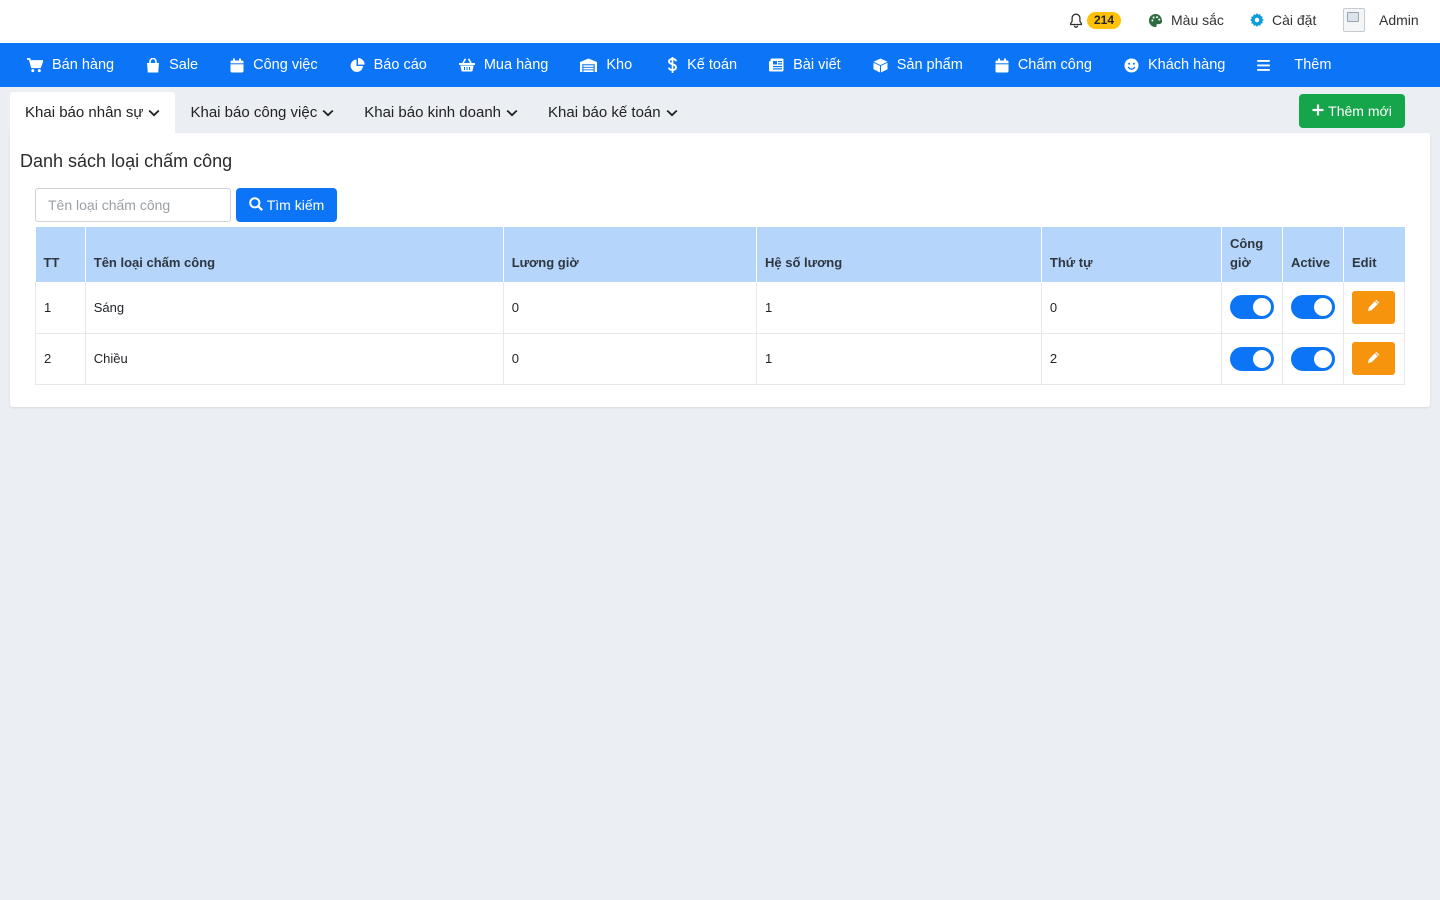 This screenshot has height=900, width=1440. I want to click on search-input, so click(133, 205).